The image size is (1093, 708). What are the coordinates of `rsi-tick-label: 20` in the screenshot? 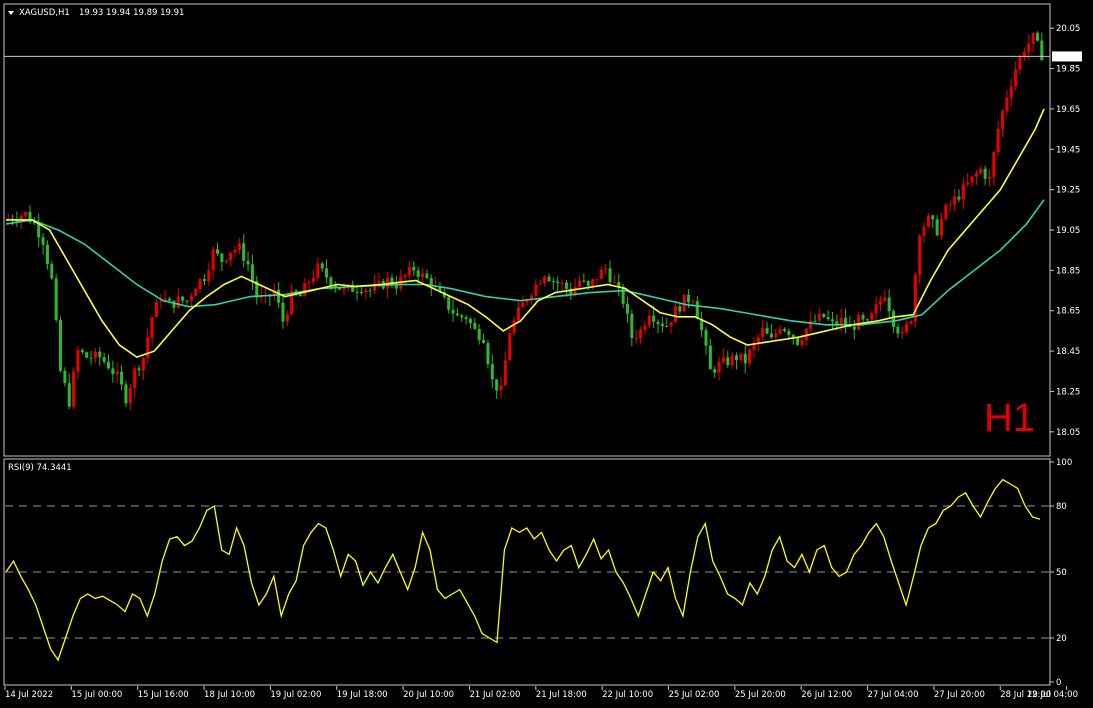 It's located at (1061, 639).